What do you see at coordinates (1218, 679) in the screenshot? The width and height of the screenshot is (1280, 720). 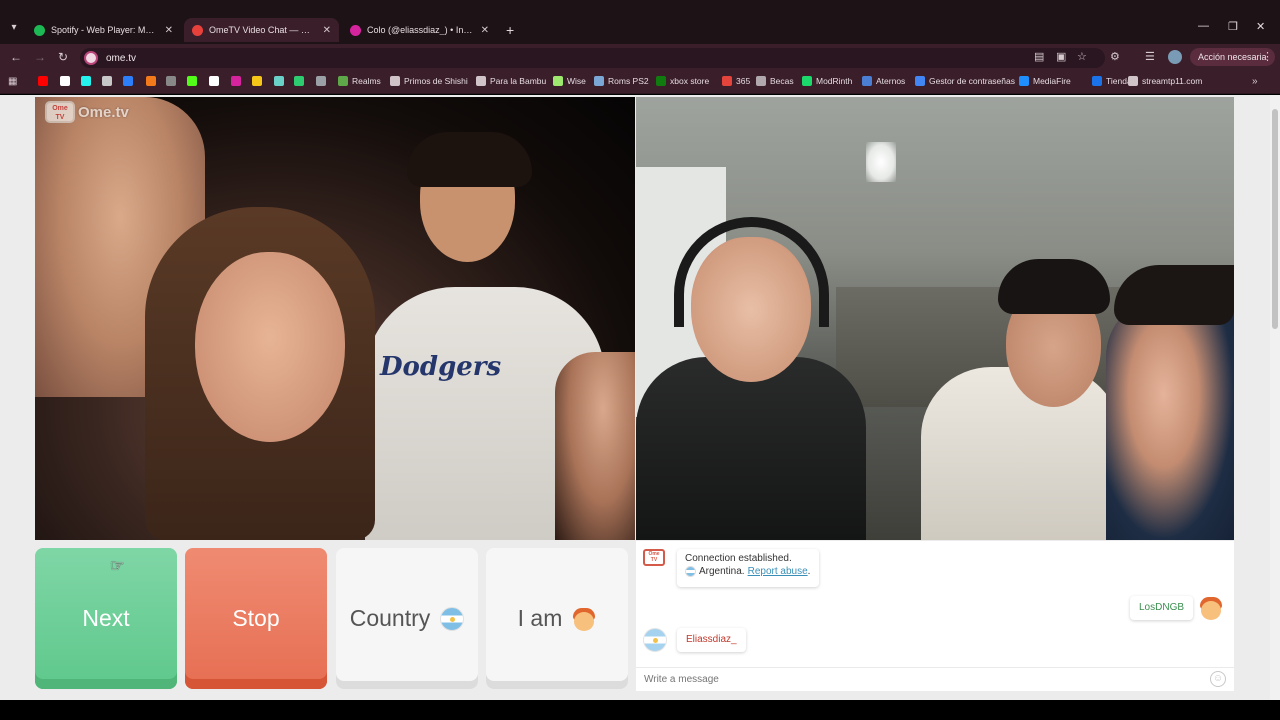 I see `emoji-icon: ☺` at bounding box center [1218, 679].